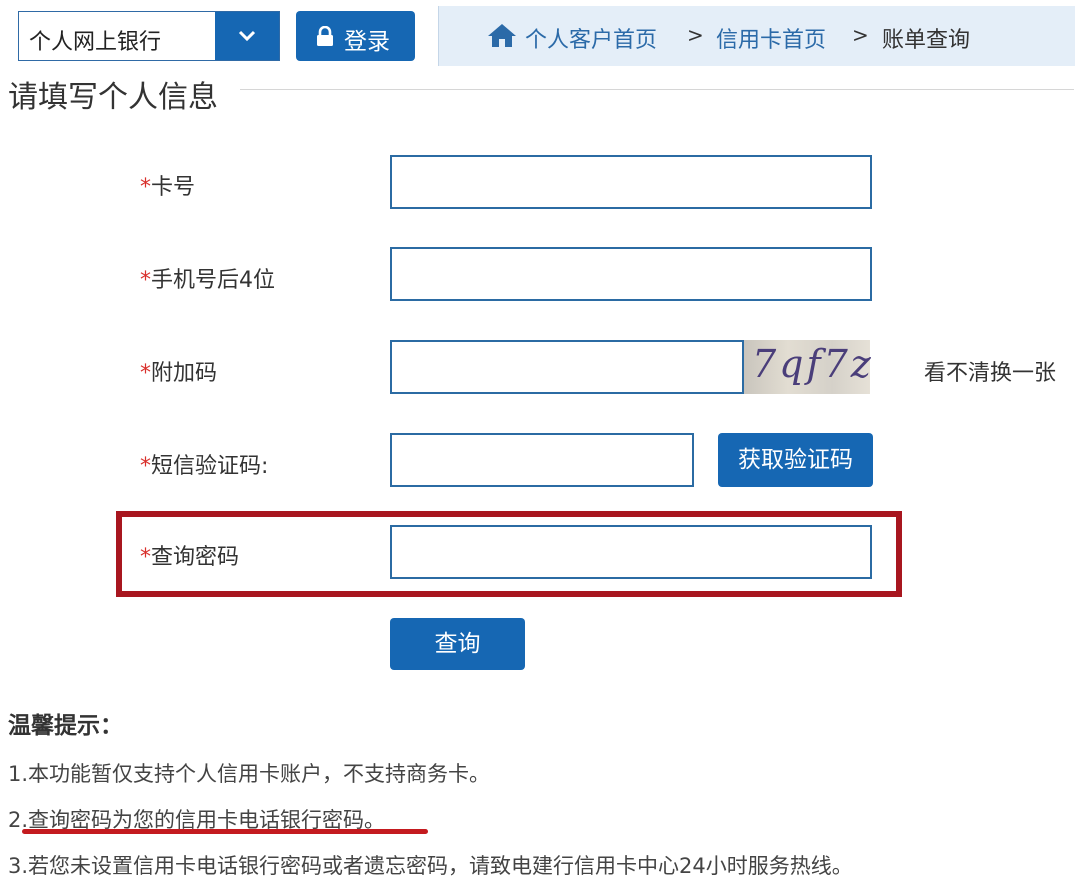 Image resolution: width=1080 pixels, height=888 pixels. What do you see at coordinates (65, 726) in the screenshot?
I see `tips-title: 温馨提示：` at bounding box center [65, 726].